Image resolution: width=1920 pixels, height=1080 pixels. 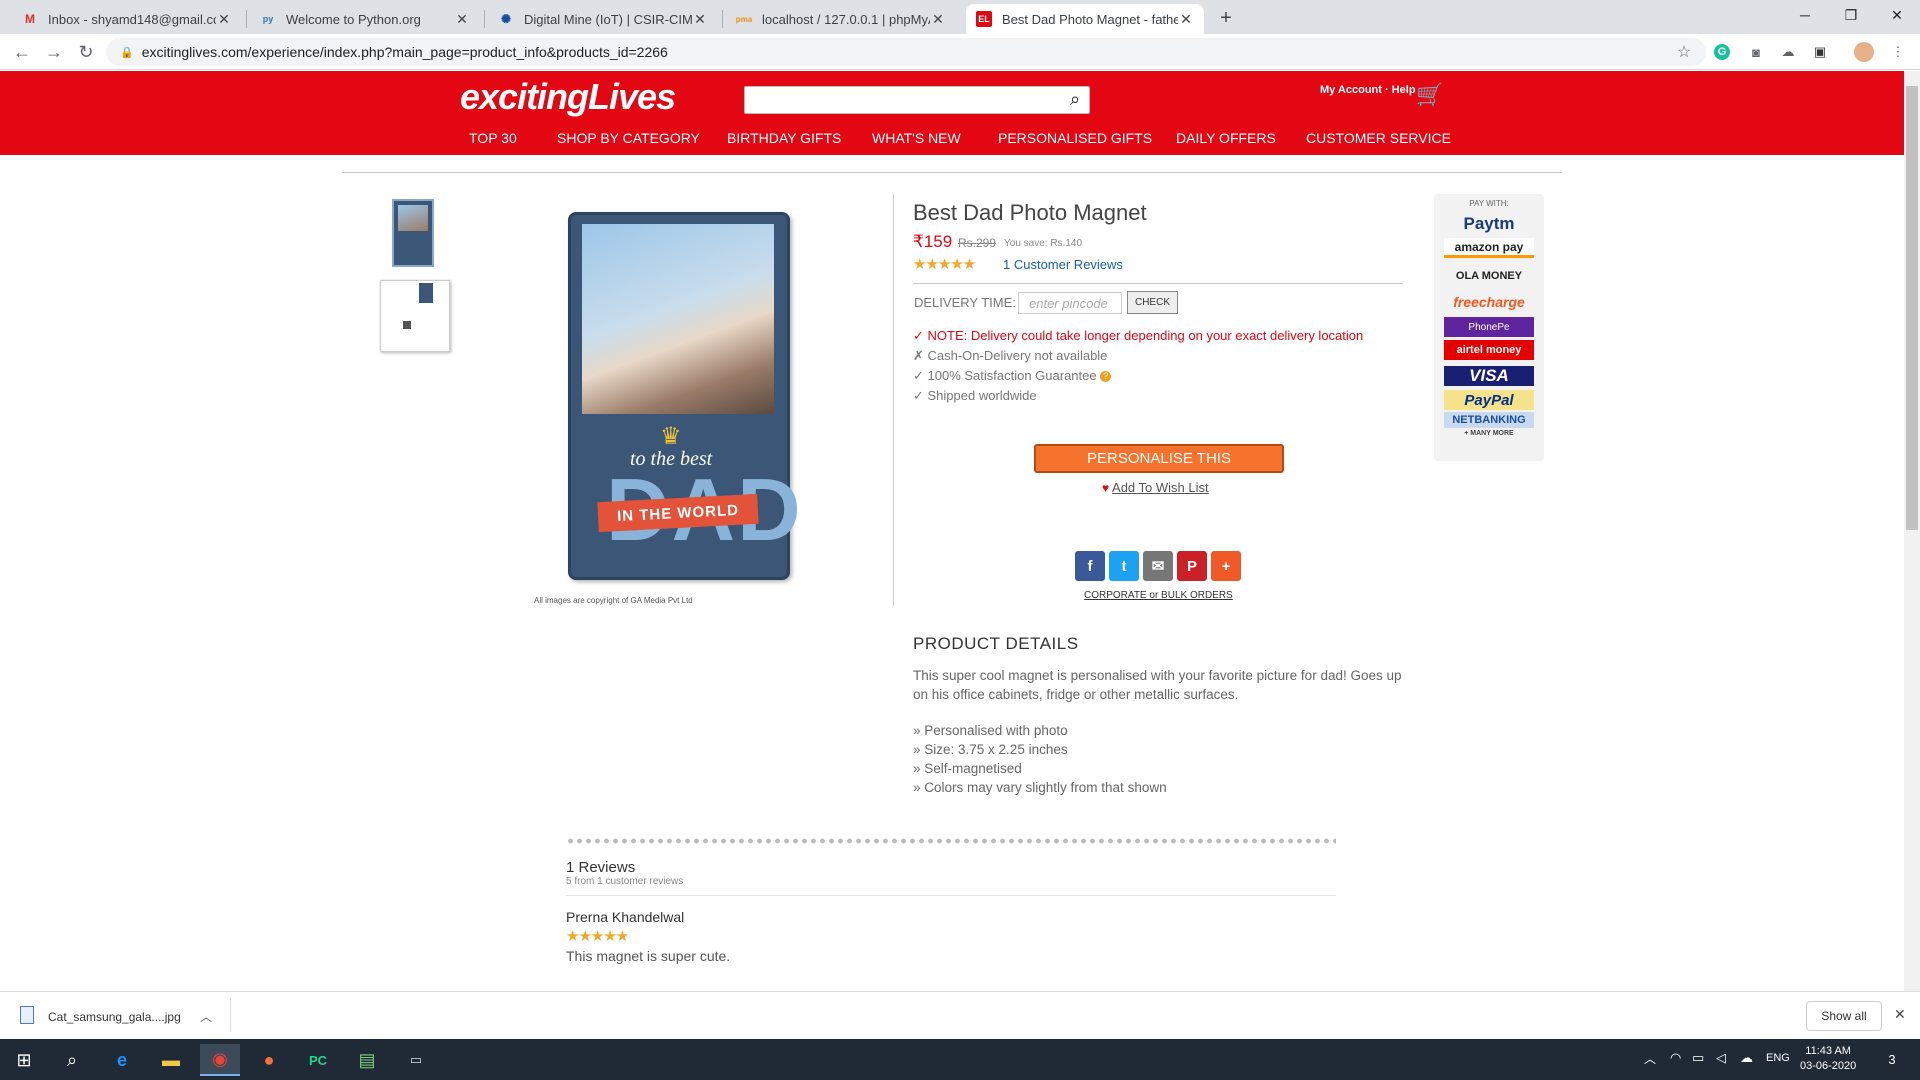 I want to click on notification-center-icon: 3, so click(x=1892, y=1059).